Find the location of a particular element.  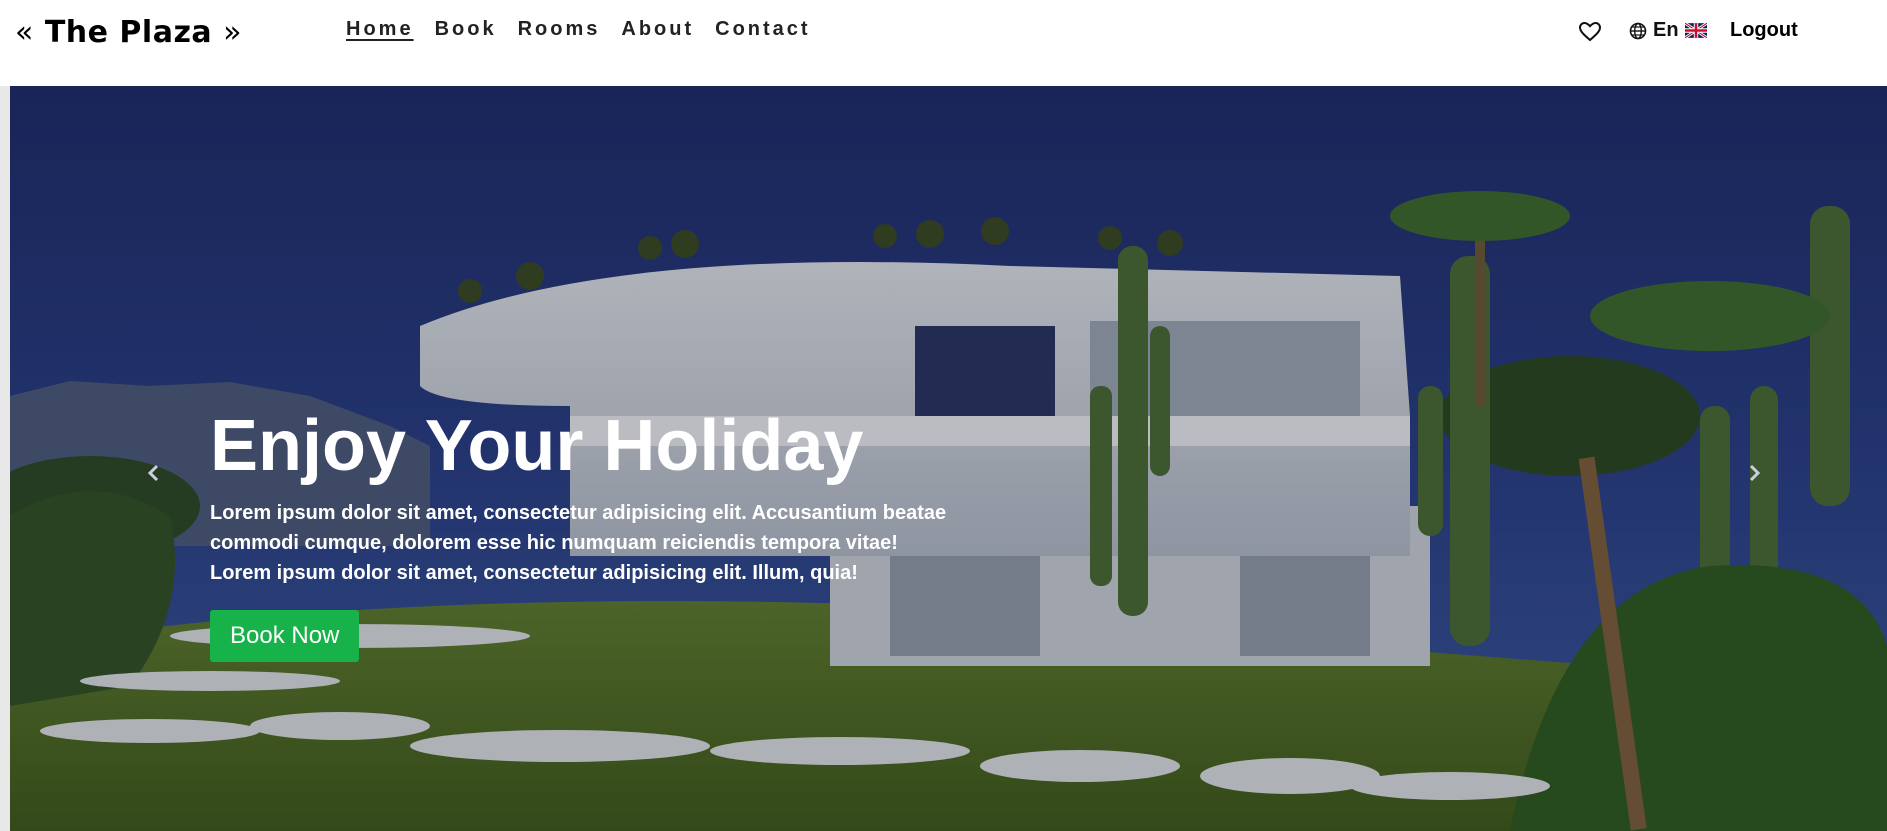

language-selector: En is located at coordinates (1668, 30).